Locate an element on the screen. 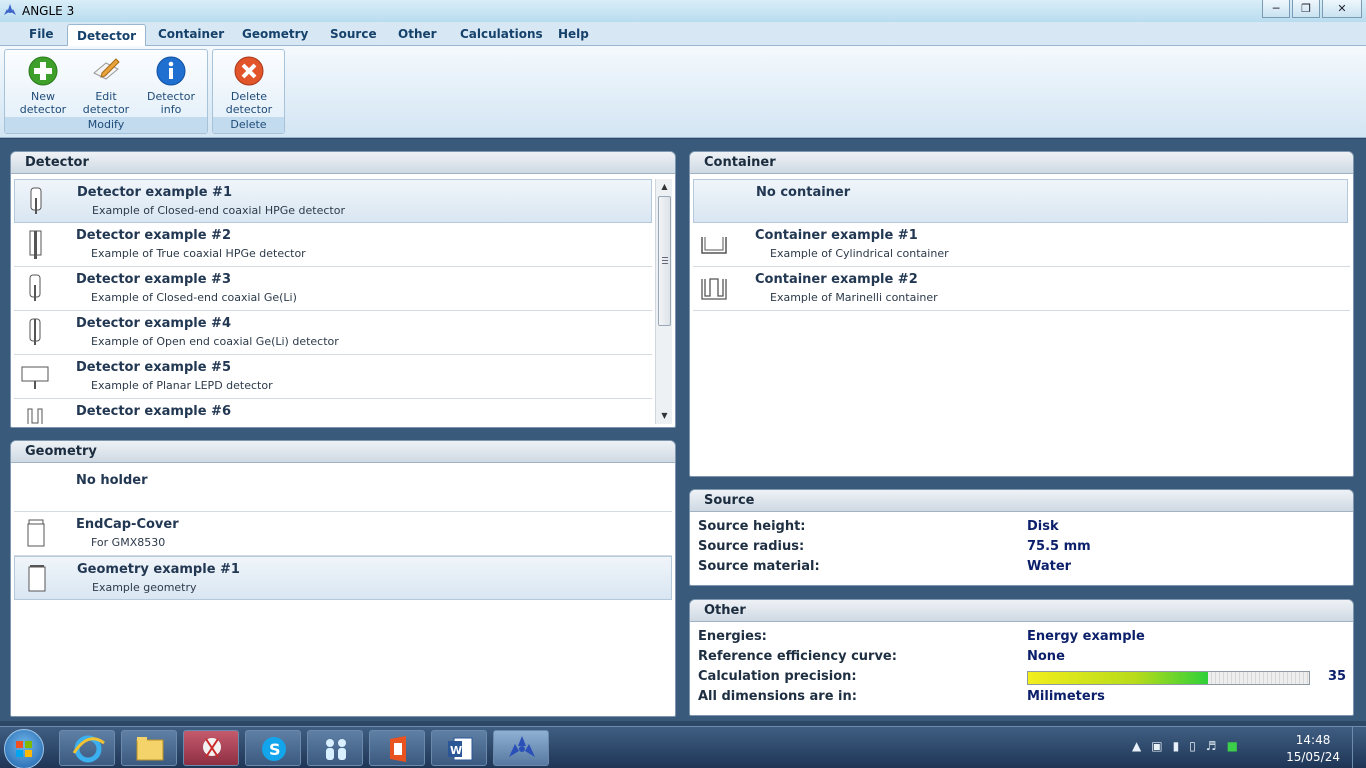  edit-detector-label-1: Edit is located at coordinates (106, 96).